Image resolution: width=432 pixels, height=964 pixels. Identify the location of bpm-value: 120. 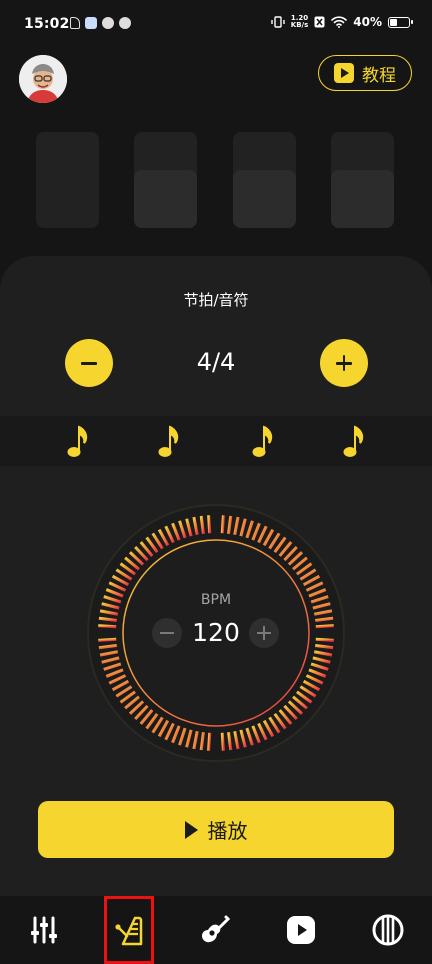
(216, 632).